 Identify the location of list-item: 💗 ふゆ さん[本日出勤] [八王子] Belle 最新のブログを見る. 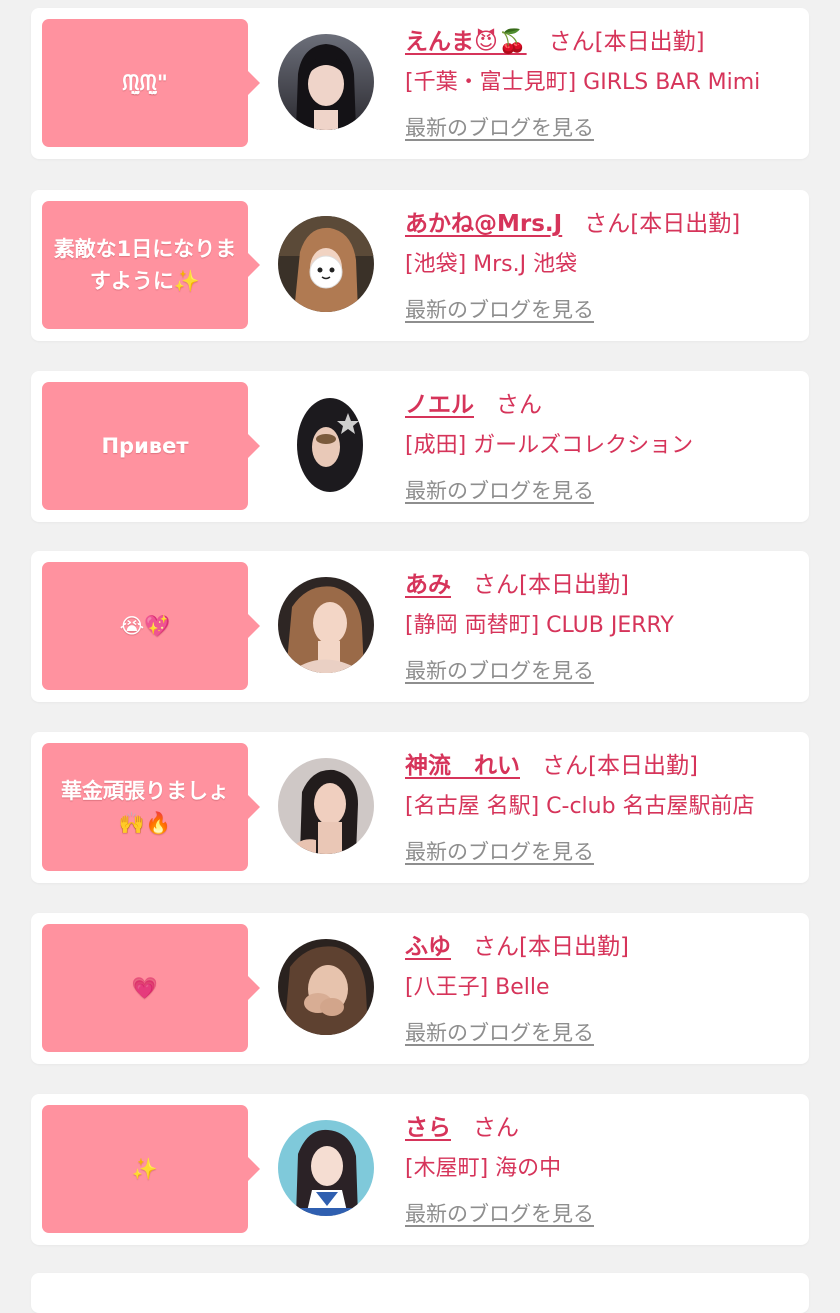
(420, 988).